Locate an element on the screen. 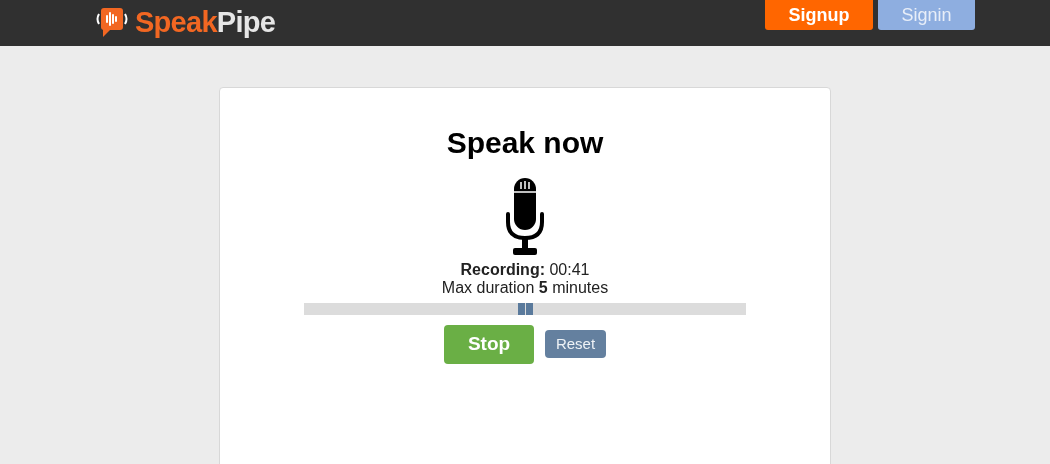 The width and height of the screenshot is (1050, 464). recording-status: Recording: 00:41 is located at coordinates (525, 269).